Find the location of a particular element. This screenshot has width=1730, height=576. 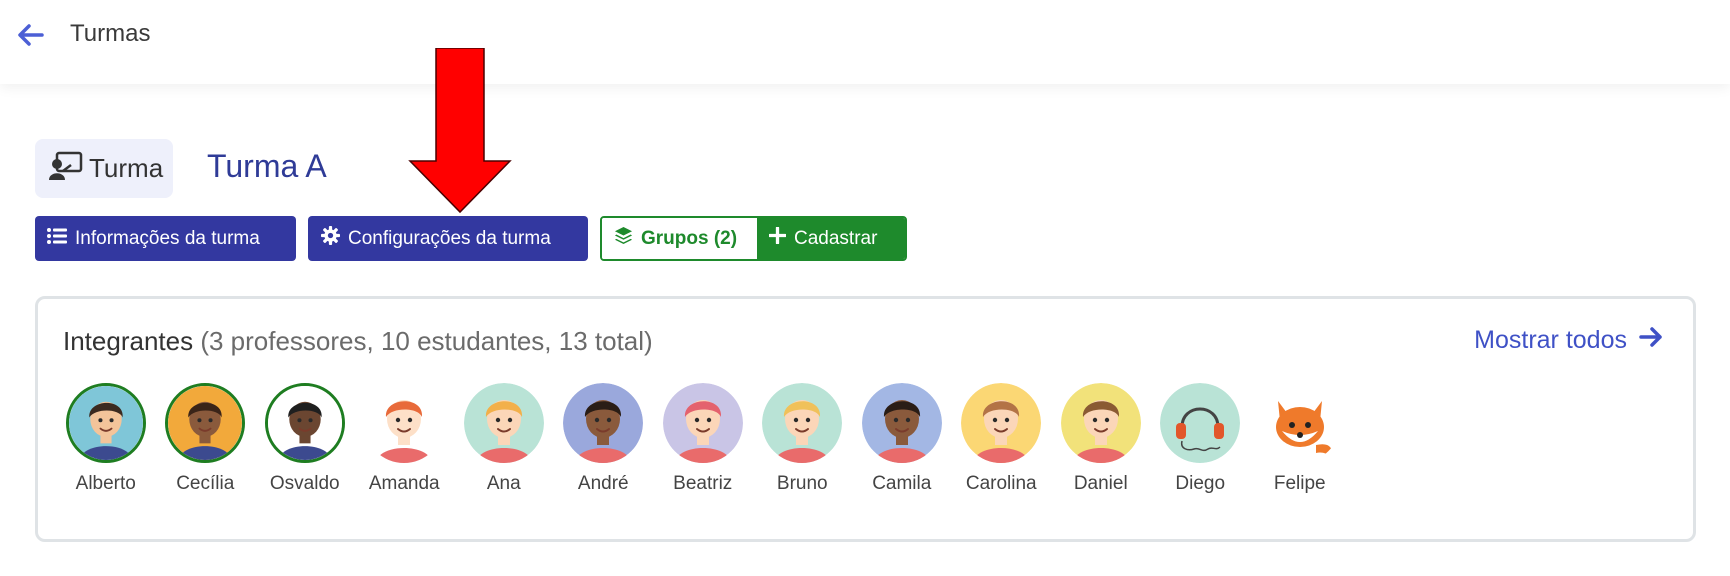

member-name: Camila is located at coordinates (902, 483).